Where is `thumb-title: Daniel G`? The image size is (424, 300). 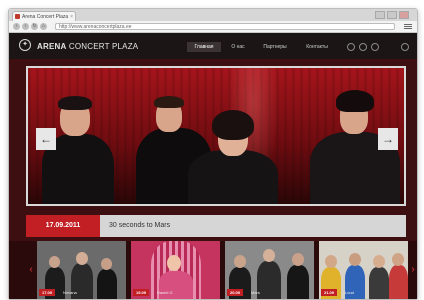
thumb-title: Daniel G is located at coordinates (165, 292).